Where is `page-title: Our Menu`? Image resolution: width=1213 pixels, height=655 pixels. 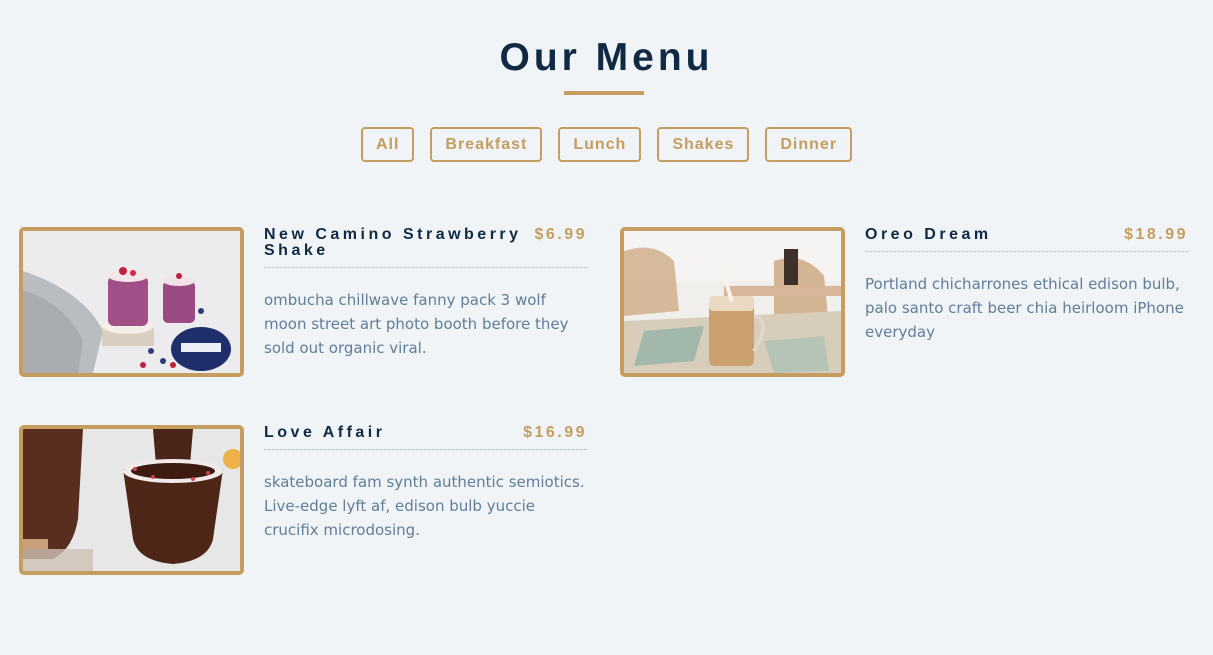 page-title: Our Menu is located at coordinates (606, 57).